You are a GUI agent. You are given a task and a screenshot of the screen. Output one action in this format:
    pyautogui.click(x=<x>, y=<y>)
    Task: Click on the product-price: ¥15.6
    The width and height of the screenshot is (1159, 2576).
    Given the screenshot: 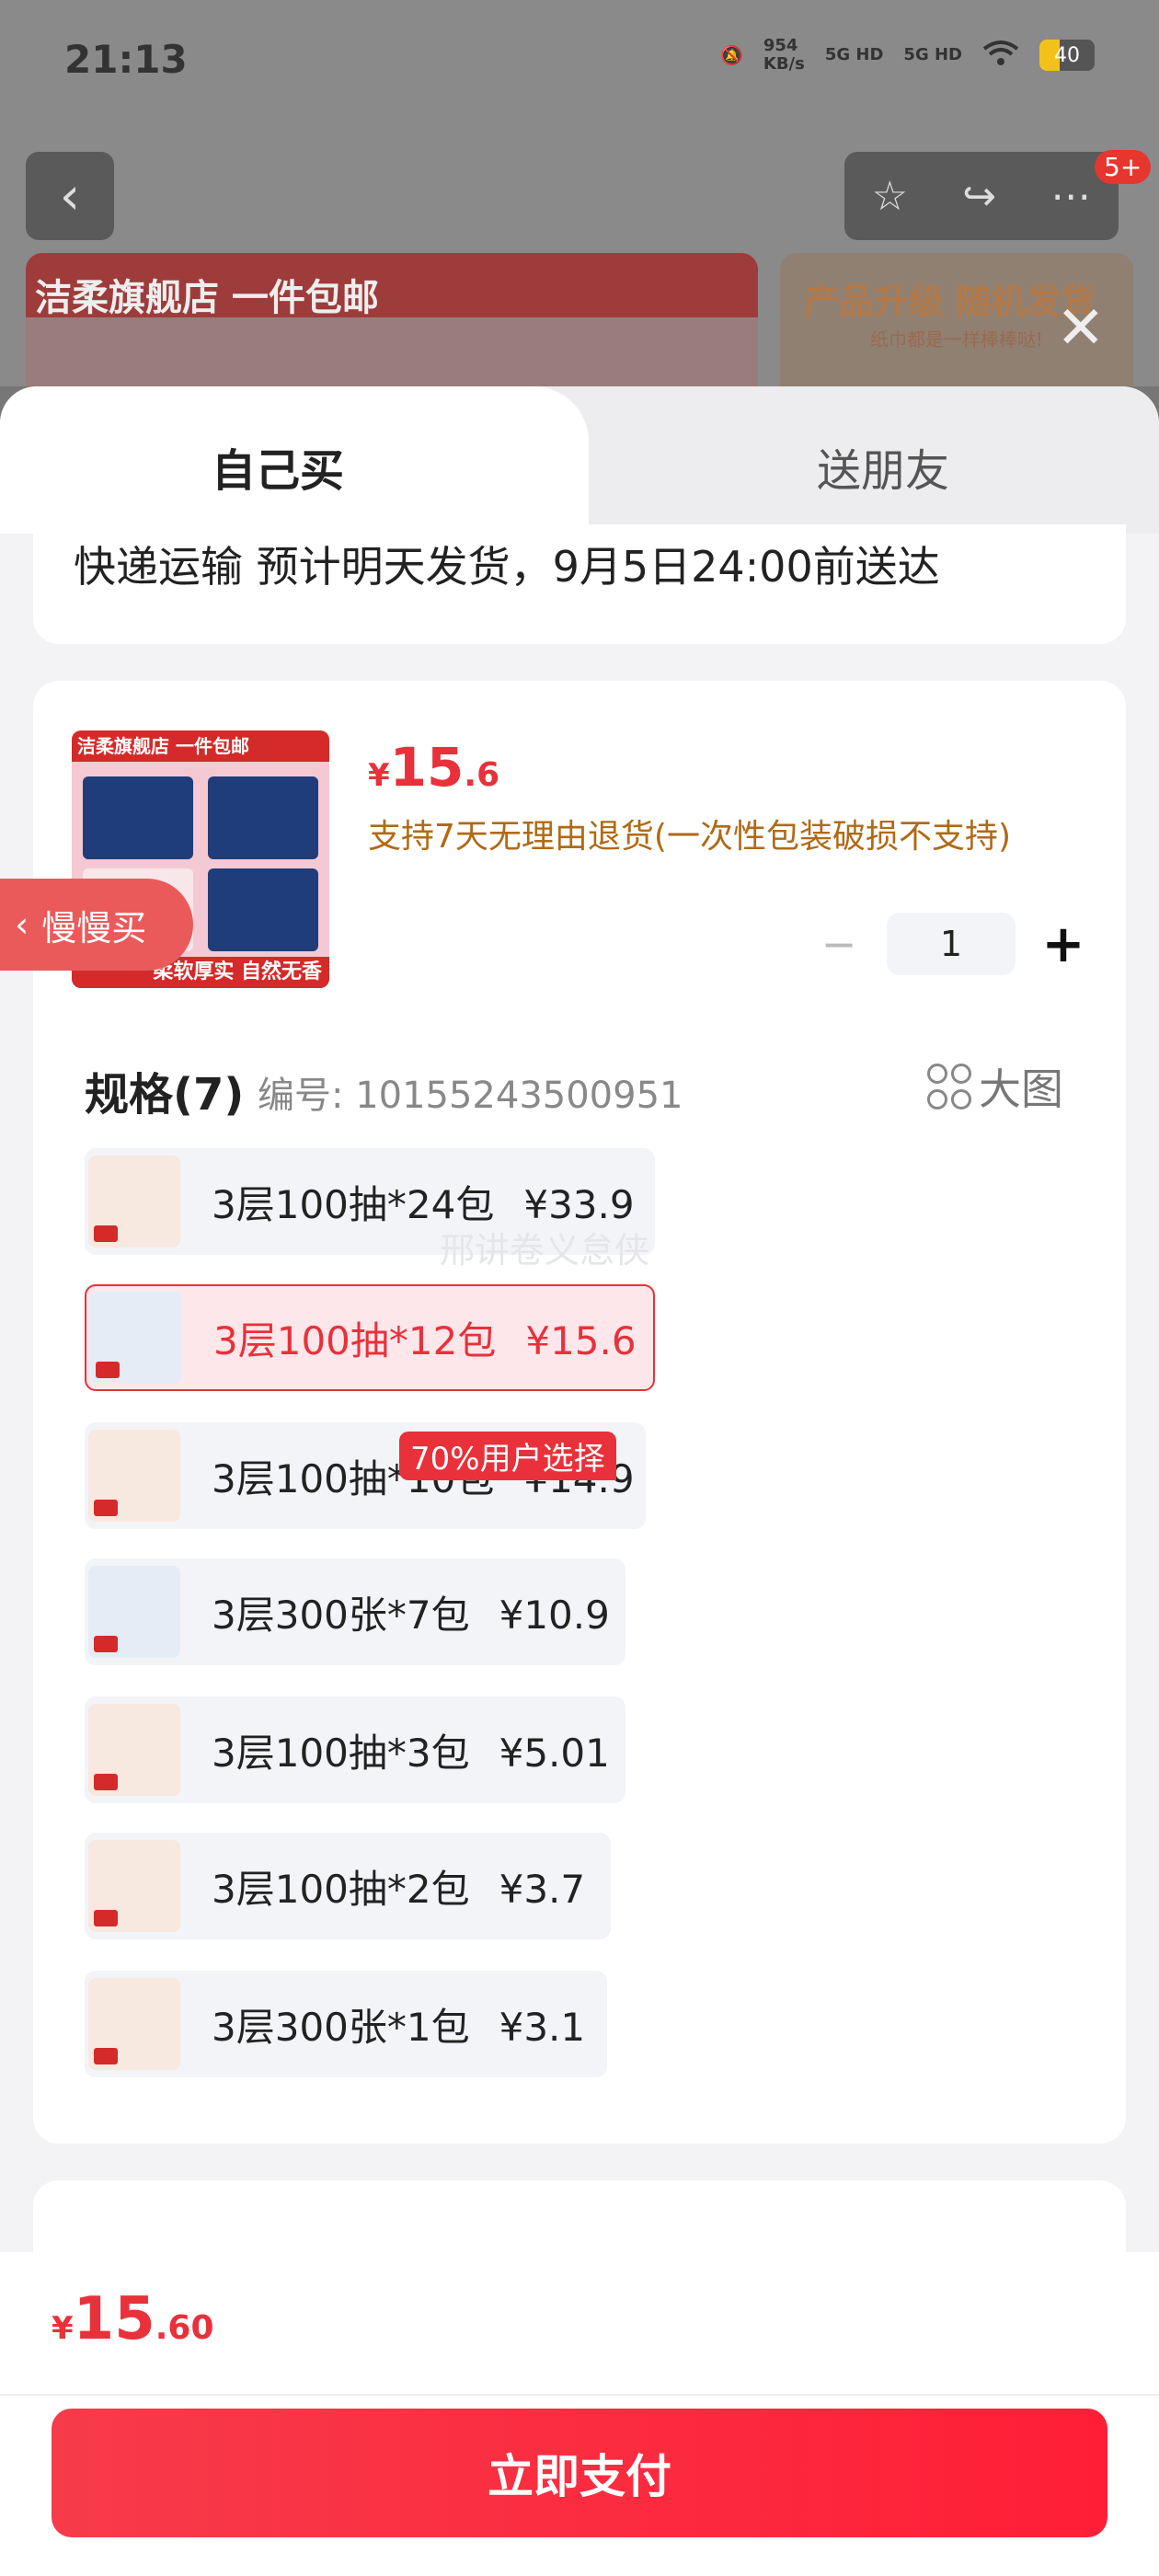 What is the action you would take?
    pyautogui.click(x=434, y=767)
    